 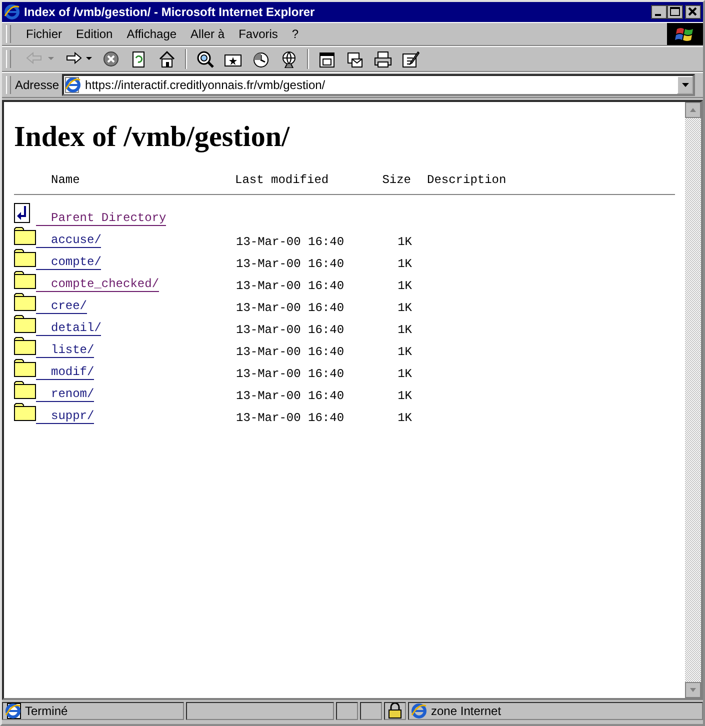 What do you see at coordinates (383, 59) in the screenshot?
I see `print-icon` at bounding box center [383, 59].